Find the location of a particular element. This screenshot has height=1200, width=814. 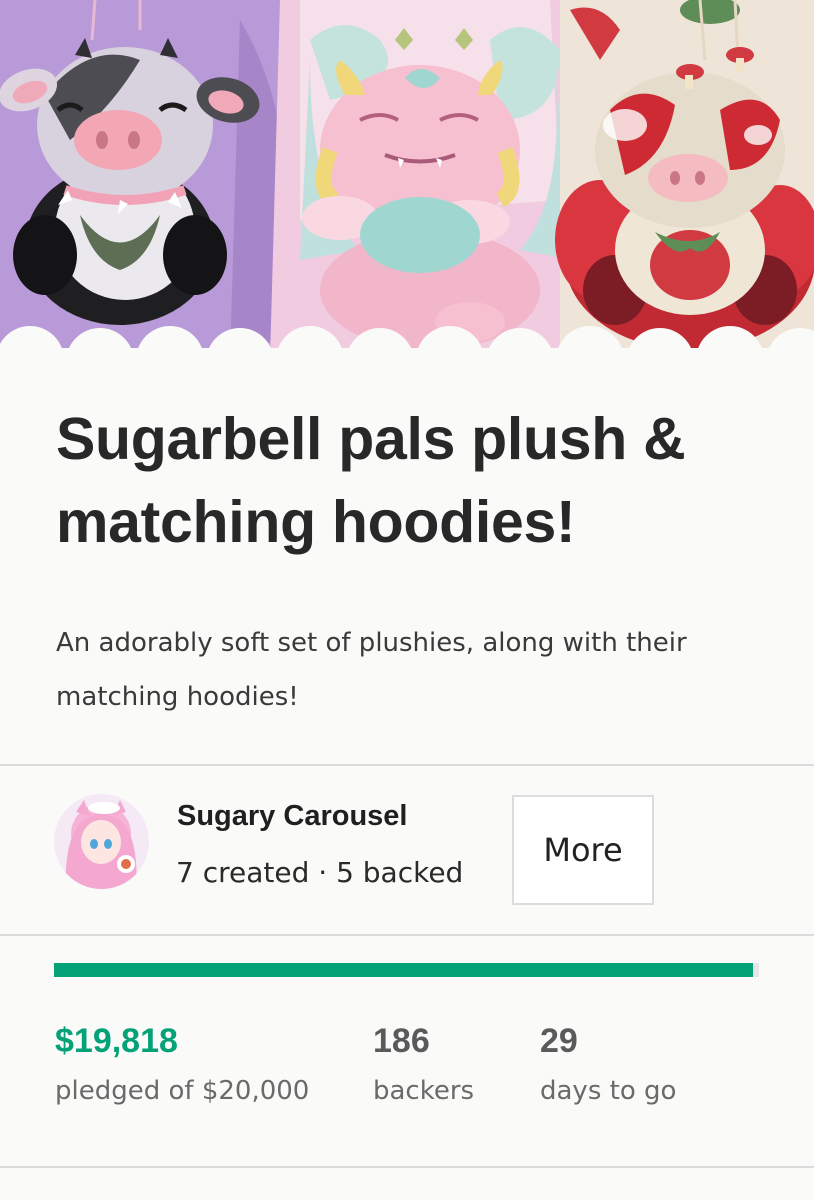

creator-stats: 7 created · 5 backed is located at coordinates (320, 872).